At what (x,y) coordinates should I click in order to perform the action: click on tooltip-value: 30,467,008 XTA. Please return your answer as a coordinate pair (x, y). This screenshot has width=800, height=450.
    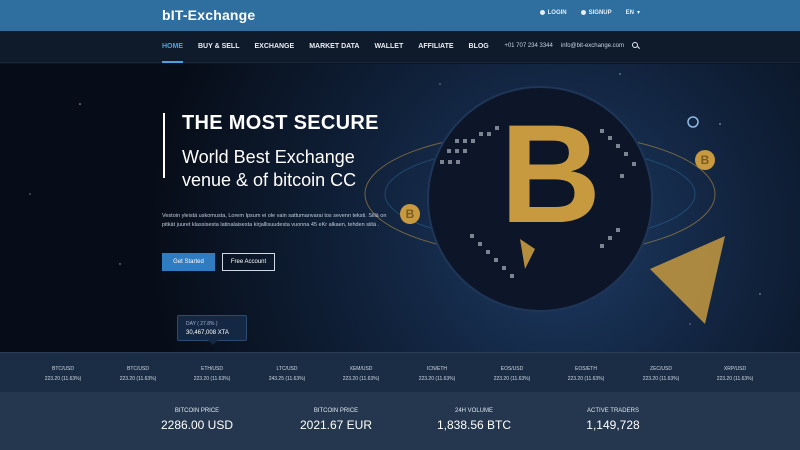
    Looking at the image, I should click on (207, 333).